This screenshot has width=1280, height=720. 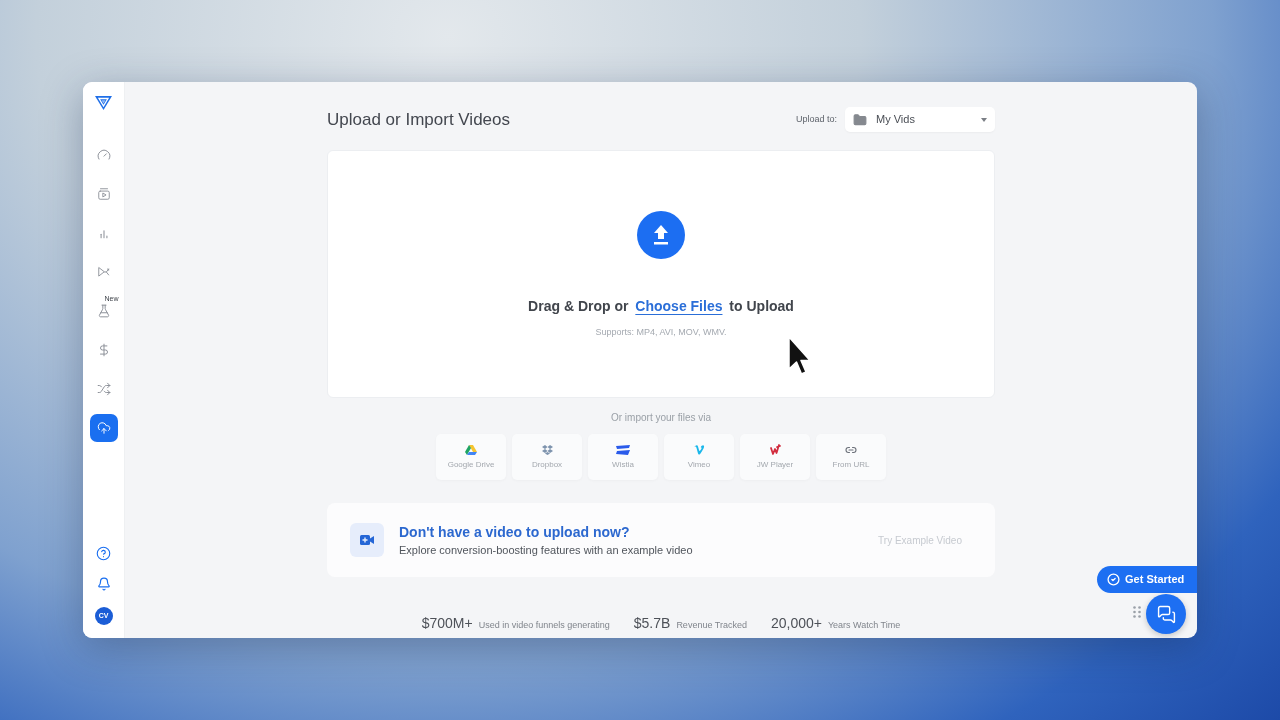 I want to click on page-title: Upload or Import Videos, so click(x=418, y=119).